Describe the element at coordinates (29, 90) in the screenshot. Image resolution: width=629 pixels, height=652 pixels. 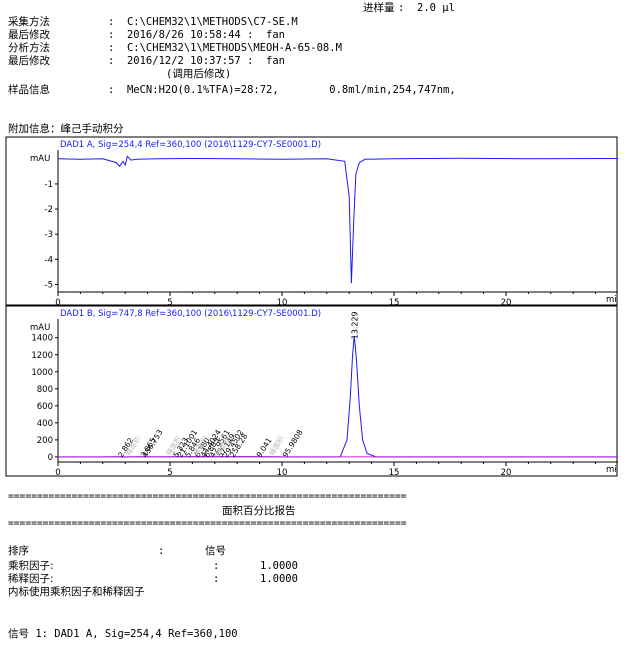
I see `sample-info-label: 样品信息` at that location.